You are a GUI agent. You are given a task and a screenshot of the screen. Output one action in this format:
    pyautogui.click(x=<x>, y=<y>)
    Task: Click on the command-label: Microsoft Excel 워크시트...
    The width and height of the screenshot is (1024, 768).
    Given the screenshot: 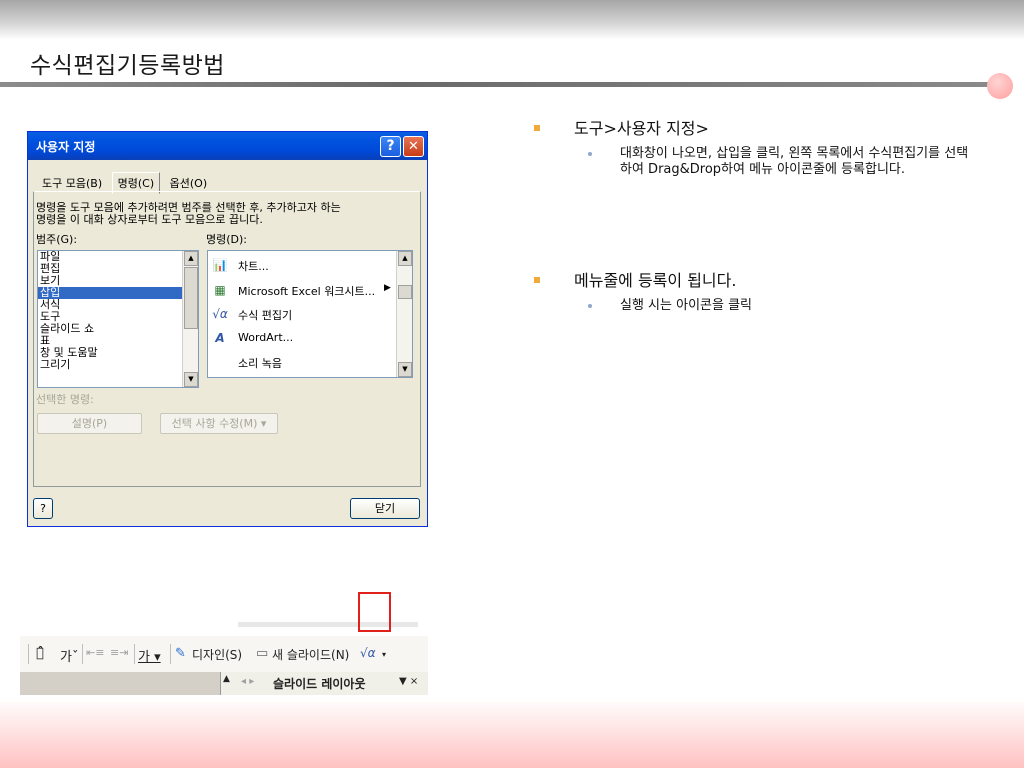 What is the action you would take?
    pyautogui.click(x=307, y=291)
    